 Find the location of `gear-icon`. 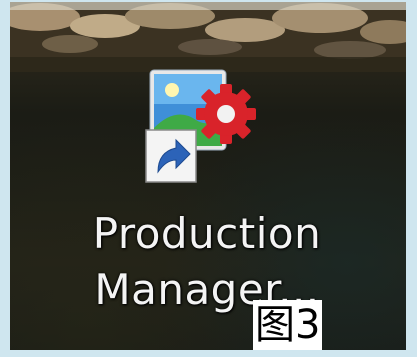

gear-icon is located at coordinates (226, 114).